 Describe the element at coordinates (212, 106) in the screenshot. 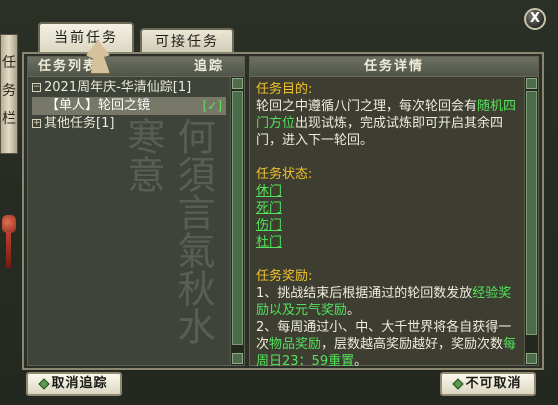

I see `track-checkbox: [✓]` at that location.